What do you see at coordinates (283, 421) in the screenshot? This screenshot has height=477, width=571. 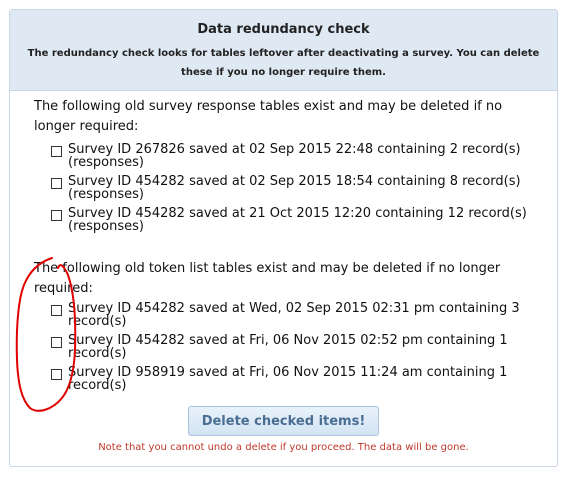 I see `delete-checked-button: Delete checked items!` at bounding box center [283, 421].